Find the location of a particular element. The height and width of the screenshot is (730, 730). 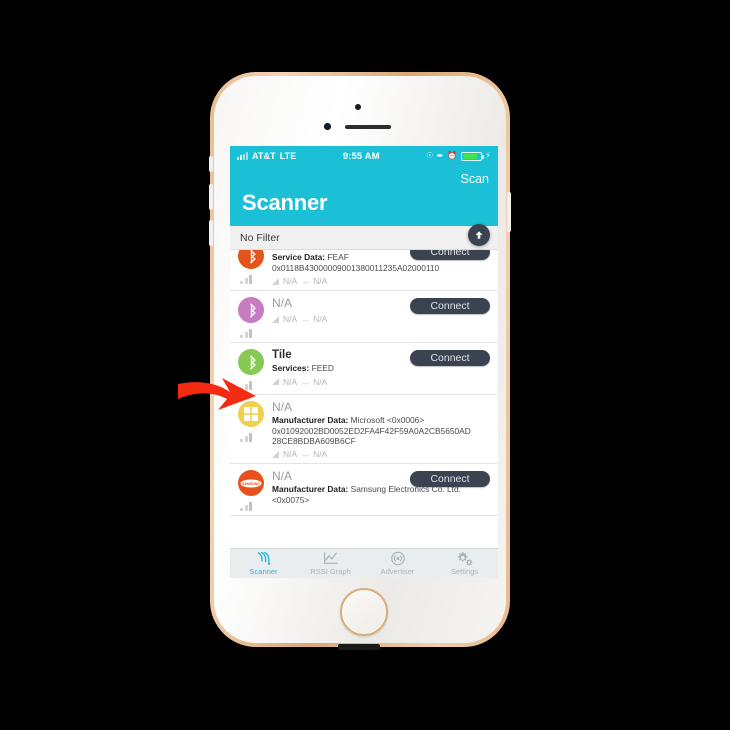

scanner-wave-icon is located at coordinates (263, 558).